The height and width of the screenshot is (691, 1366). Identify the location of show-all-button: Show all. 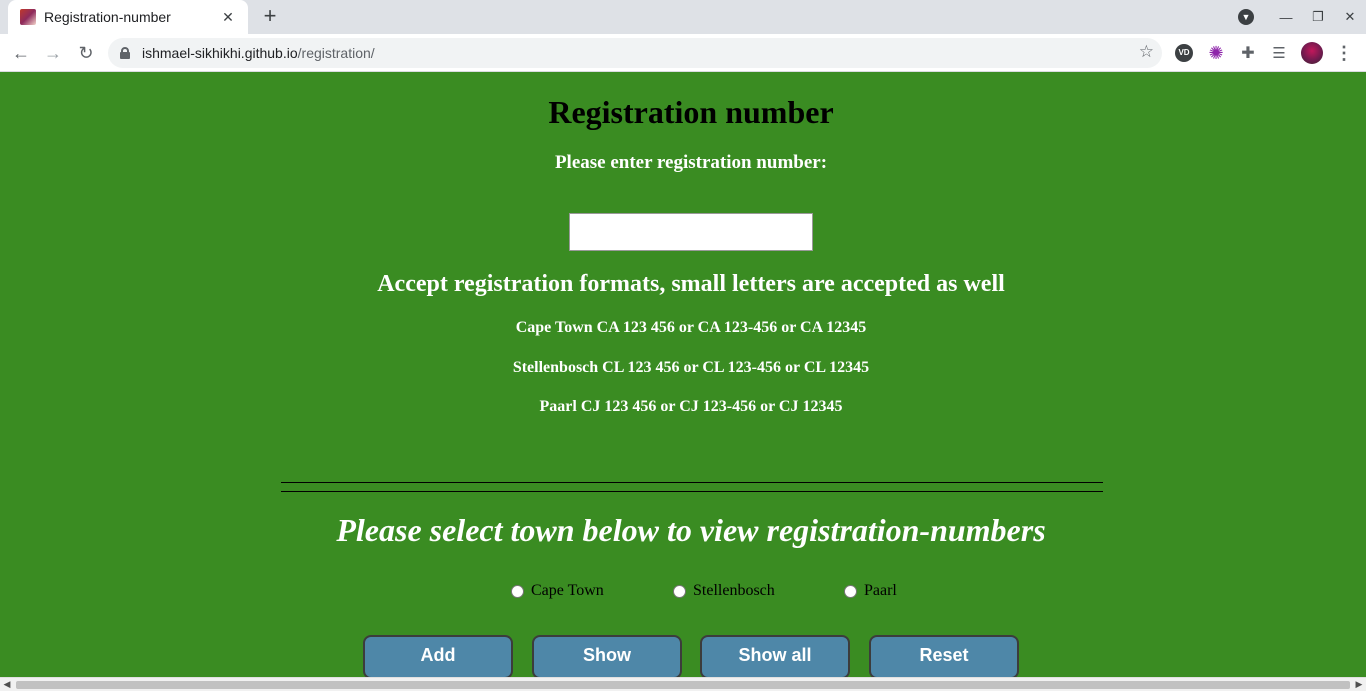
(775, 656).